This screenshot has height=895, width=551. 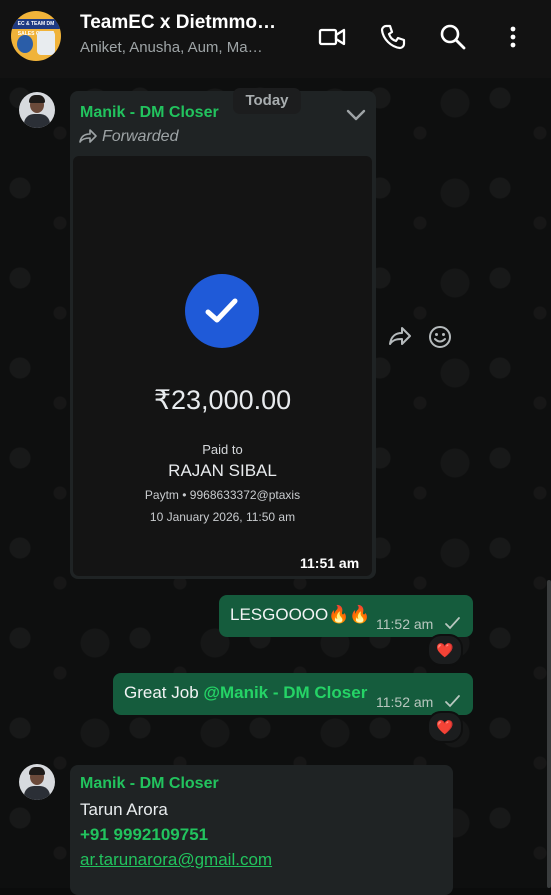 I want to click on chevron-down-icon, so click(x=356, y=115).